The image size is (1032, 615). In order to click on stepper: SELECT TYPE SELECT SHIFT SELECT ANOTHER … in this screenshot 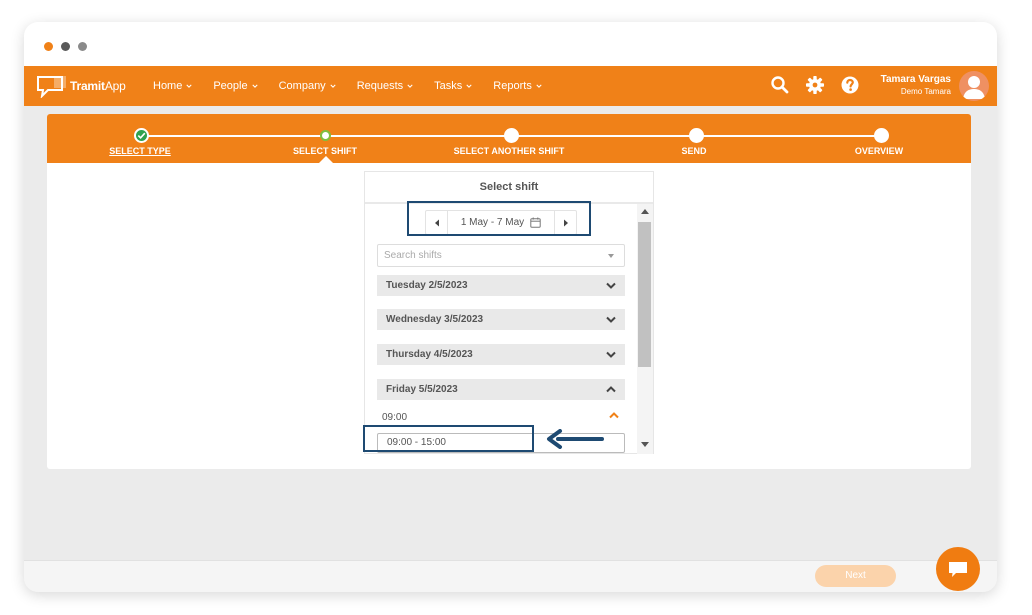, I will do `click(509, 138)`.